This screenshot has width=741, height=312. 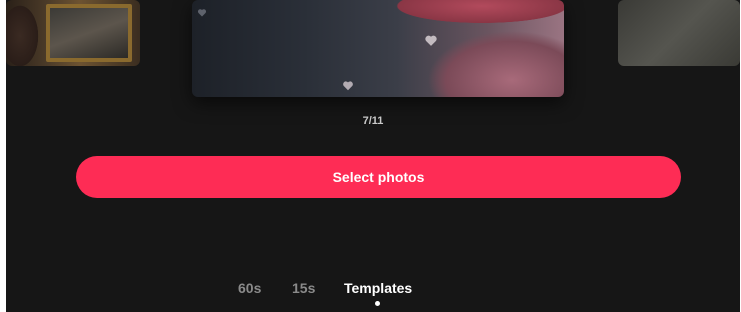 I want to click on tab-templates: Templates, so click(x=378, y=288).